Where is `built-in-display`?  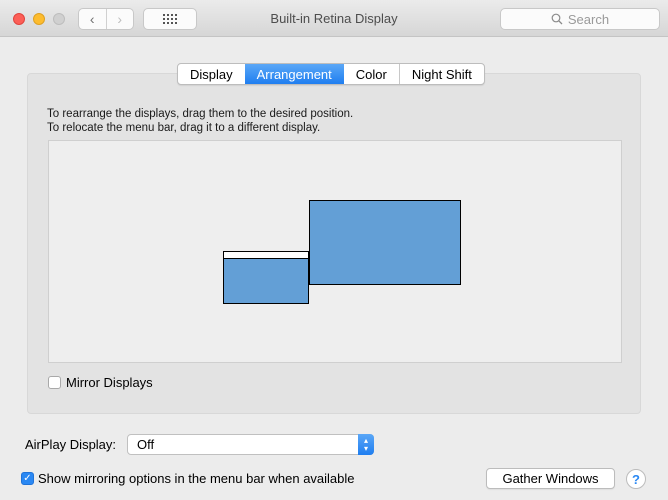
built-in-display is located at coordinates (266, 277).